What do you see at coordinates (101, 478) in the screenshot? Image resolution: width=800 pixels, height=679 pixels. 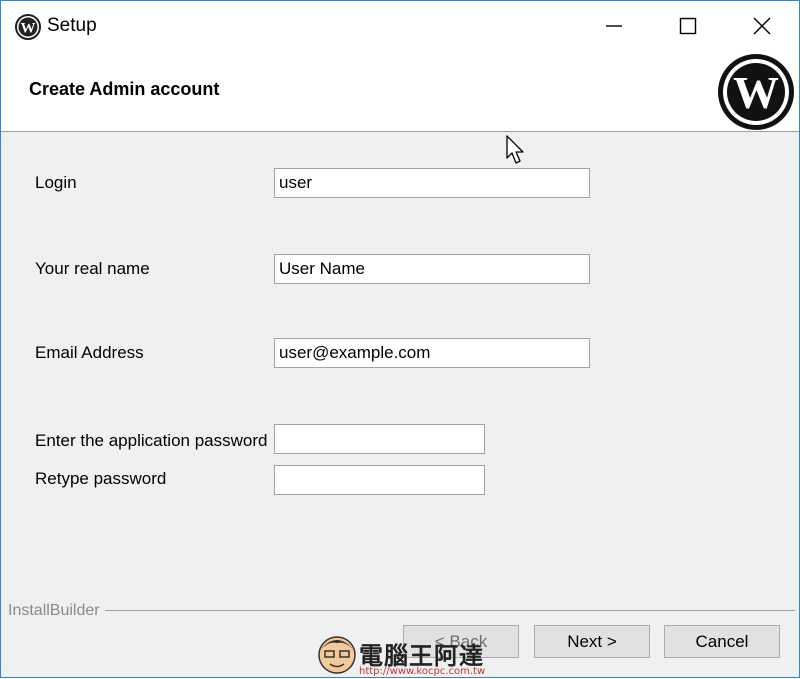 I see `retype-password-label: Retype password` at bounding box center [101, 478].